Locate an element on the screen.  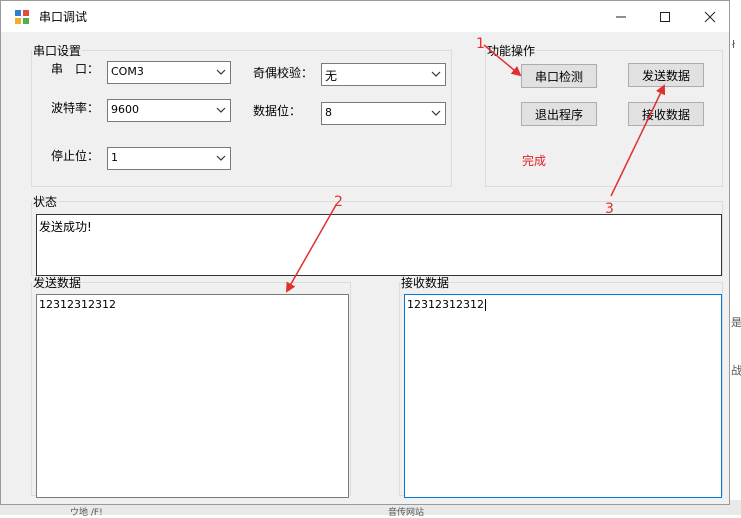
annotation-marker-2: 2 is located at coordinates (338, 202).